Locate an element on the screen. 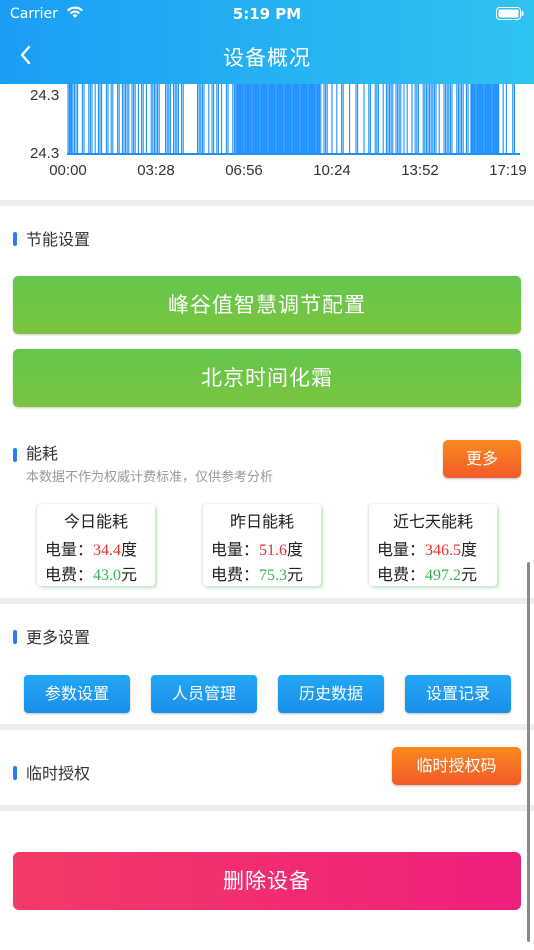 This screenshot has width=534, height=950. temperature-chart: 24.3 24.3 00:00 03:28 06:56 10:24 13:52 17:19 is located at coordinates (267, 134).